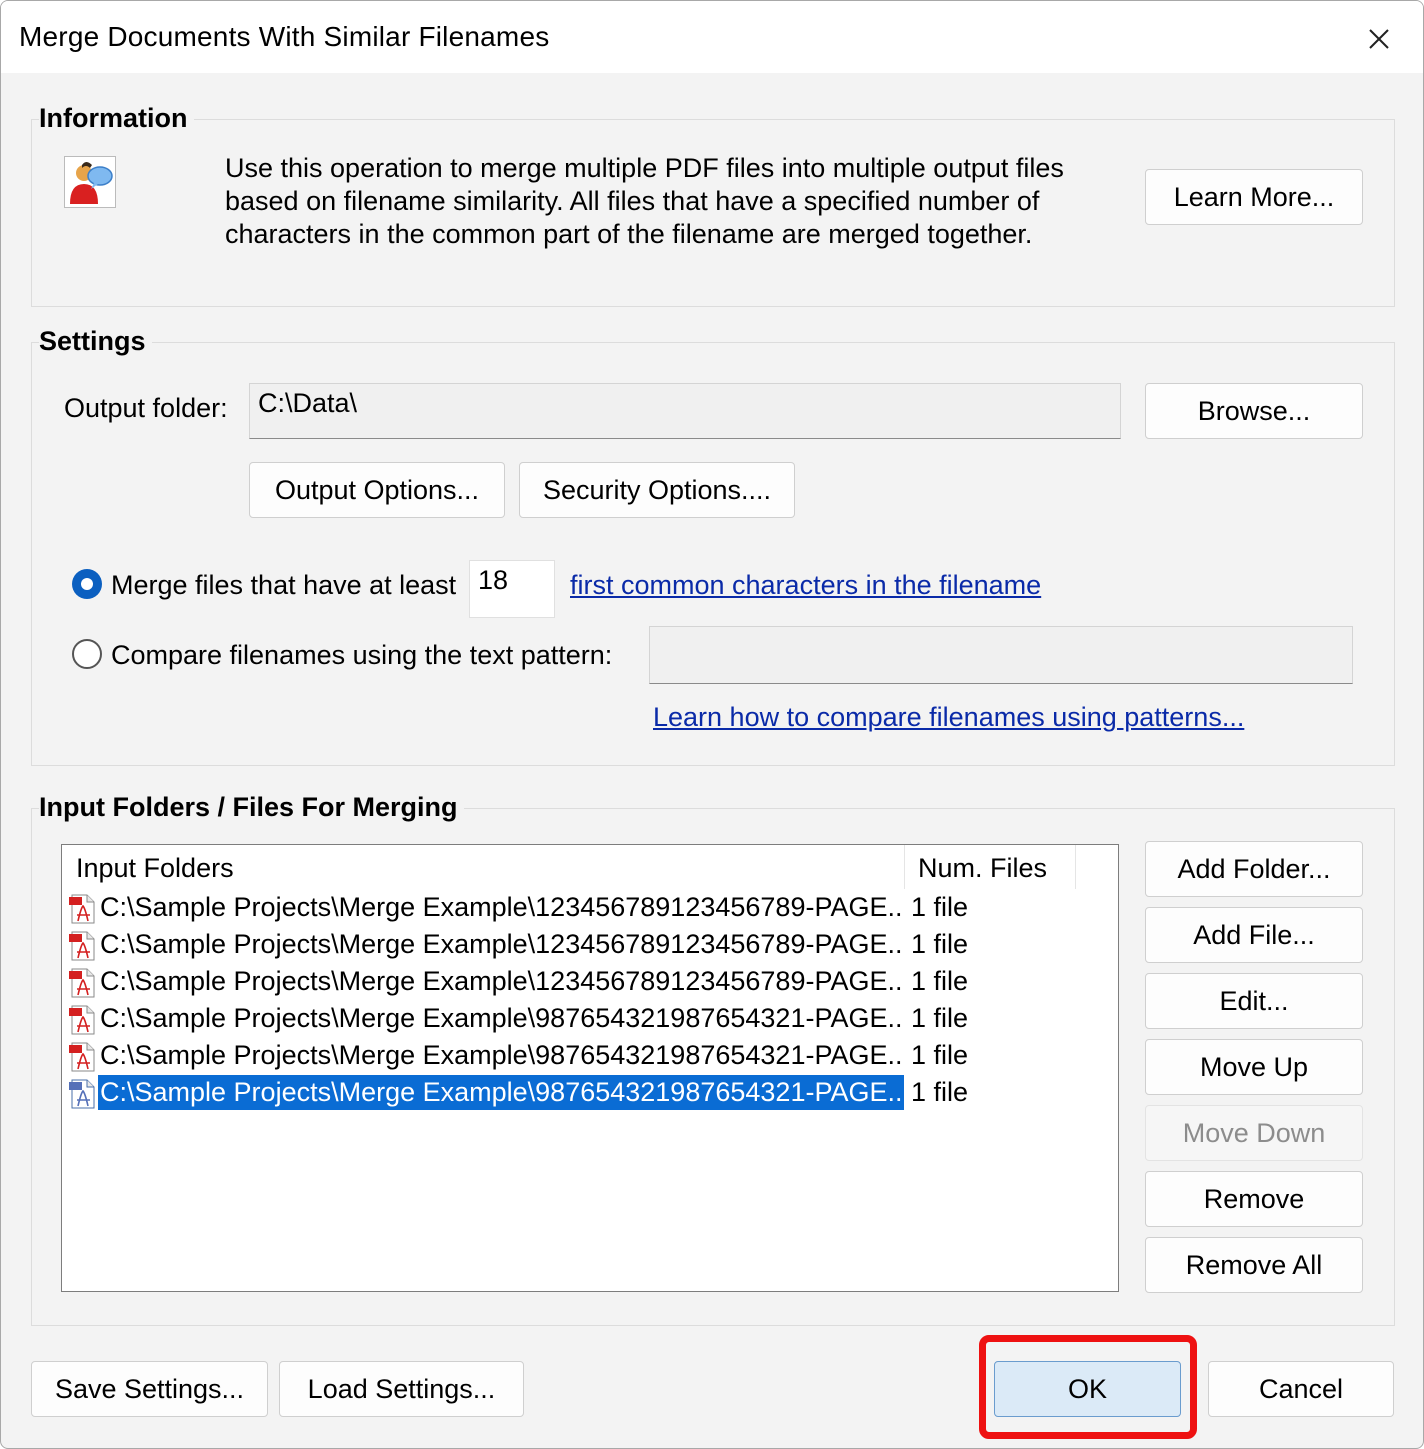  I want to click on remove-all-button: Remove All, so click(1254, 1265).